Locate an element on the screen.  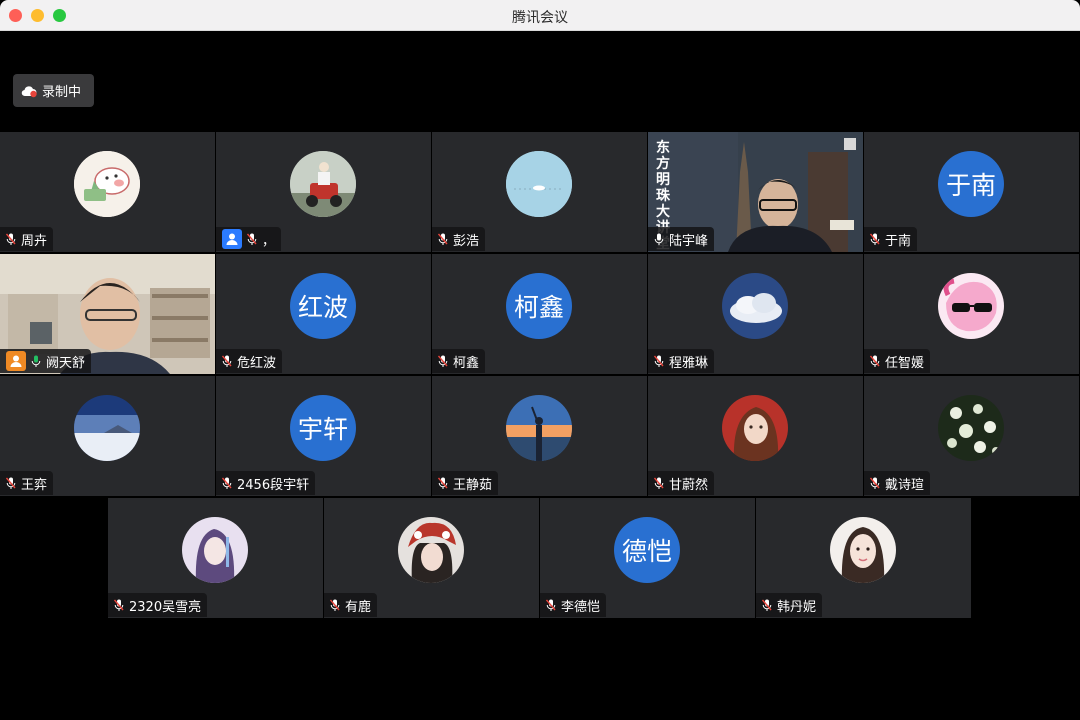
participant-tile: 甘蔚然 is located at coordinates (755, 436).